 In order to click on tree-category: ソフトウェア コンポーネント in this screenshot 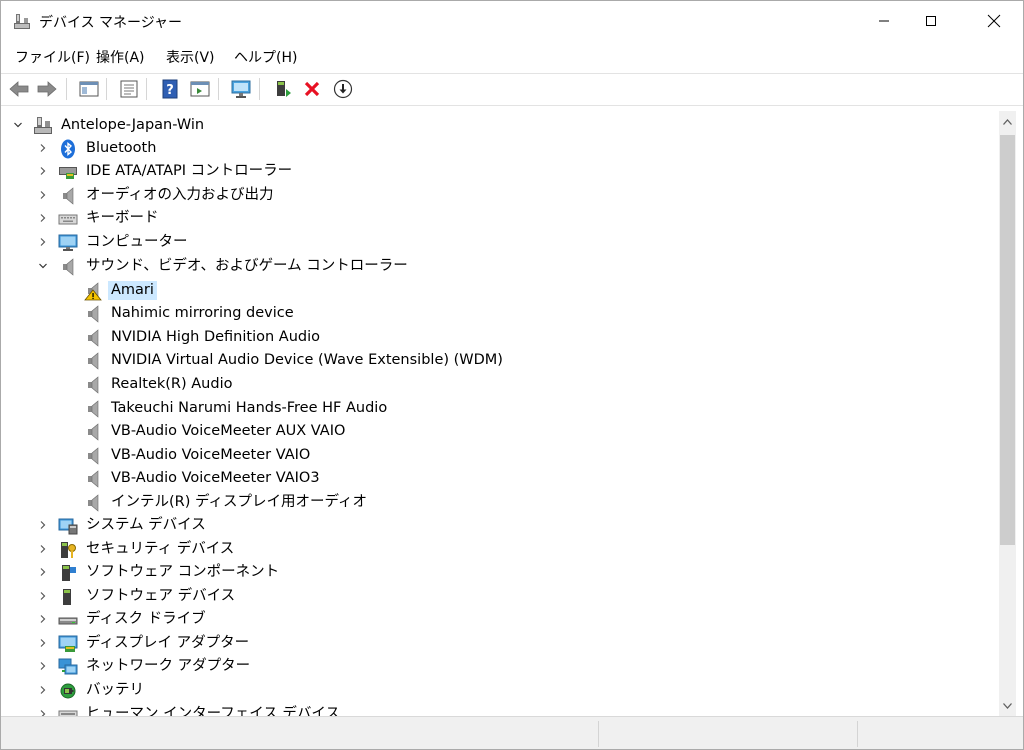, I will do `click(496, 572)`.